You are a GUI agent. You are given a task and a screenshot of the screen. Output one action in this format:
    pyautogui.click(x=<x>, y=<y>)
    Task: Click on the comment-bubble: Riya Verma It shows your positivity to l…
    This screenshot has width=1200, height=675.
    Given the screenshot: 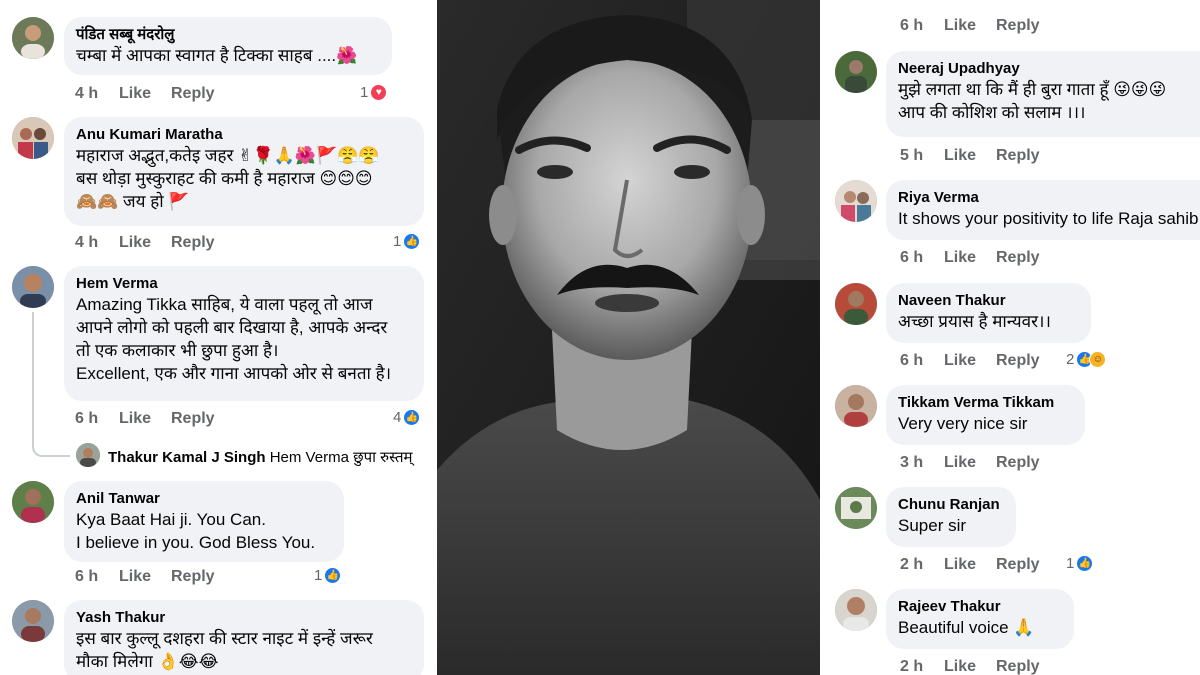 What is the action you would take?
    pyautogui.click(x=1043, y=210)
    